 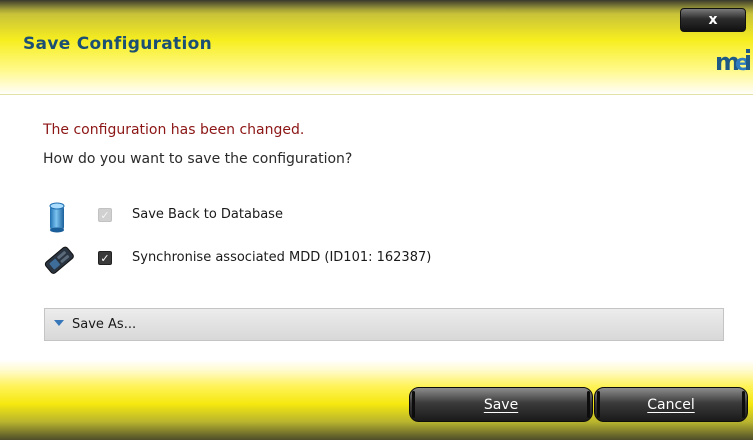 I want to click on save-button-right-cap, so click(x=588, y=404).